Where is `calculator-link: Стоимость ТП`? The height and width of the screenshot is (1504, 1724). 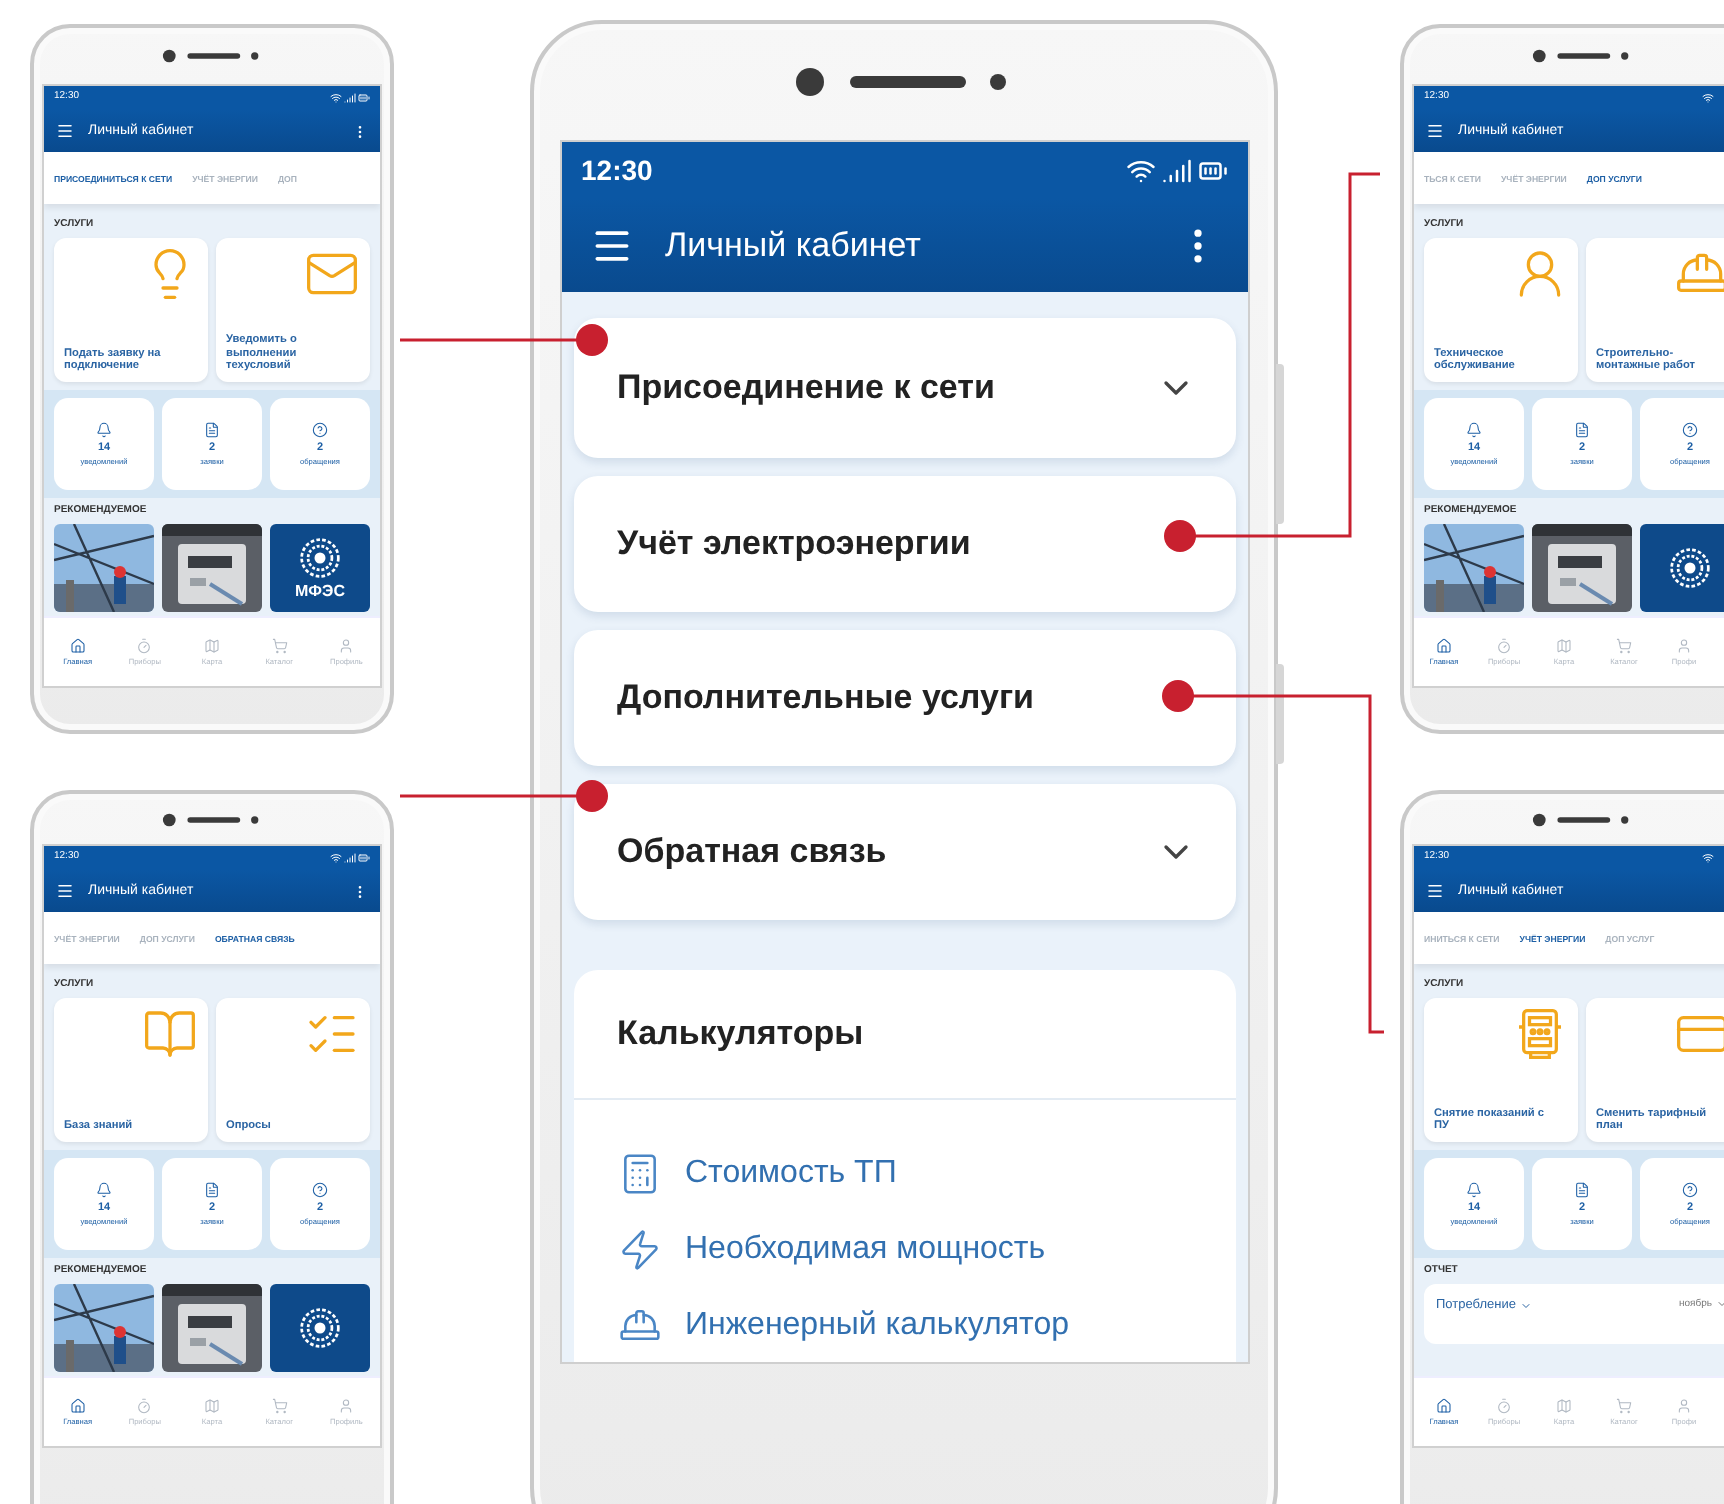
calculator-link: Стоимость ТП is located at coordinates (757, 1174).